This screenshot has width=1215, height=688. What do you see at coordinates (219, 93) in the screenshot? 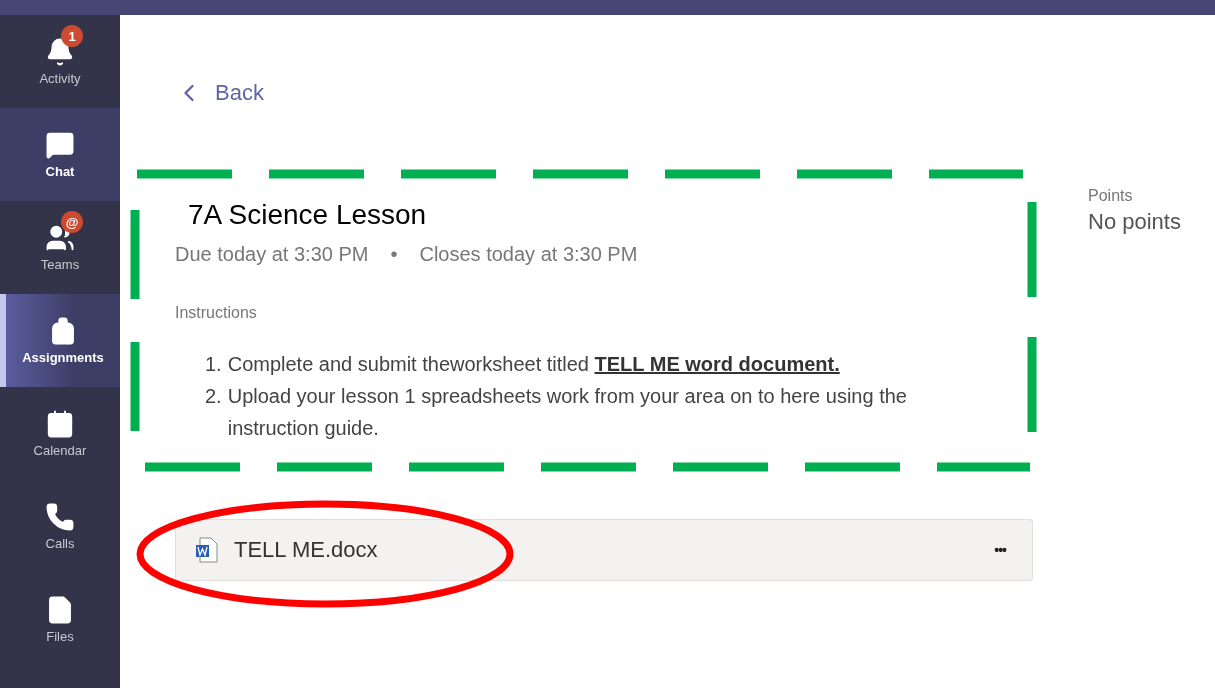
I see `back-button: Back` at bounding box center [219, 93].